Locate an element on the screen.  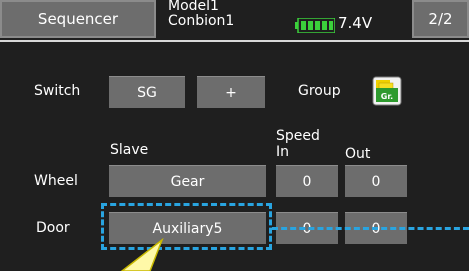
model-type: Conbion1 is located at coordinates (201, 21).